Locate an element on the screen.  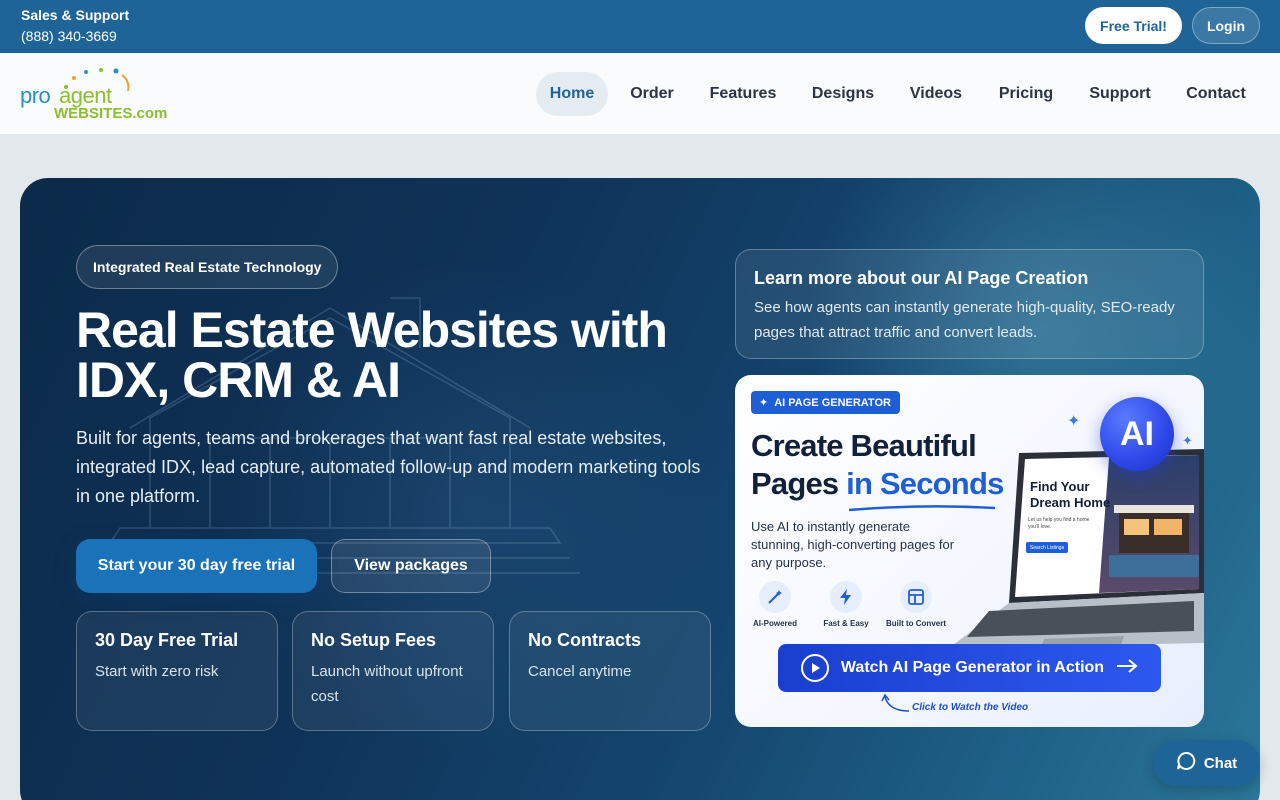
site-logo: pro agent WEBSITES.com is located at coordinates (98, 95).